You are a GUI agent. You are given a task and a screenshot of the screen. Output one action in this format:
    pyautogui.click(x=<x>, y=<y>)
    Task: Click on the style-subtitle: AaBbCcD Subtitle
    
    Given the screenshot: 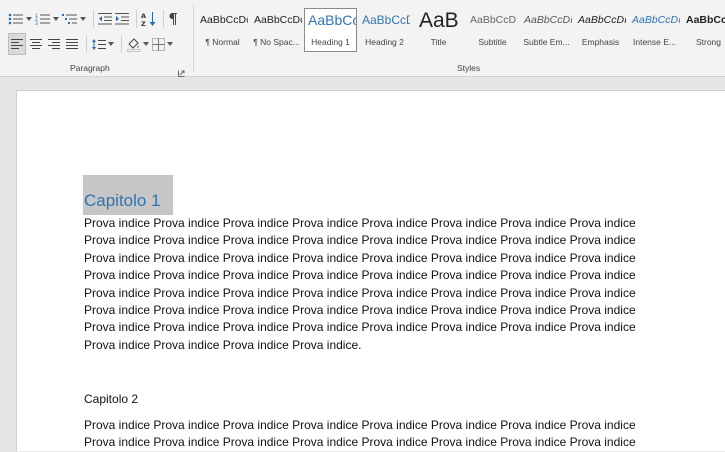 What is the action you would take?
    pyautogui.click(x=492, y=30)
    